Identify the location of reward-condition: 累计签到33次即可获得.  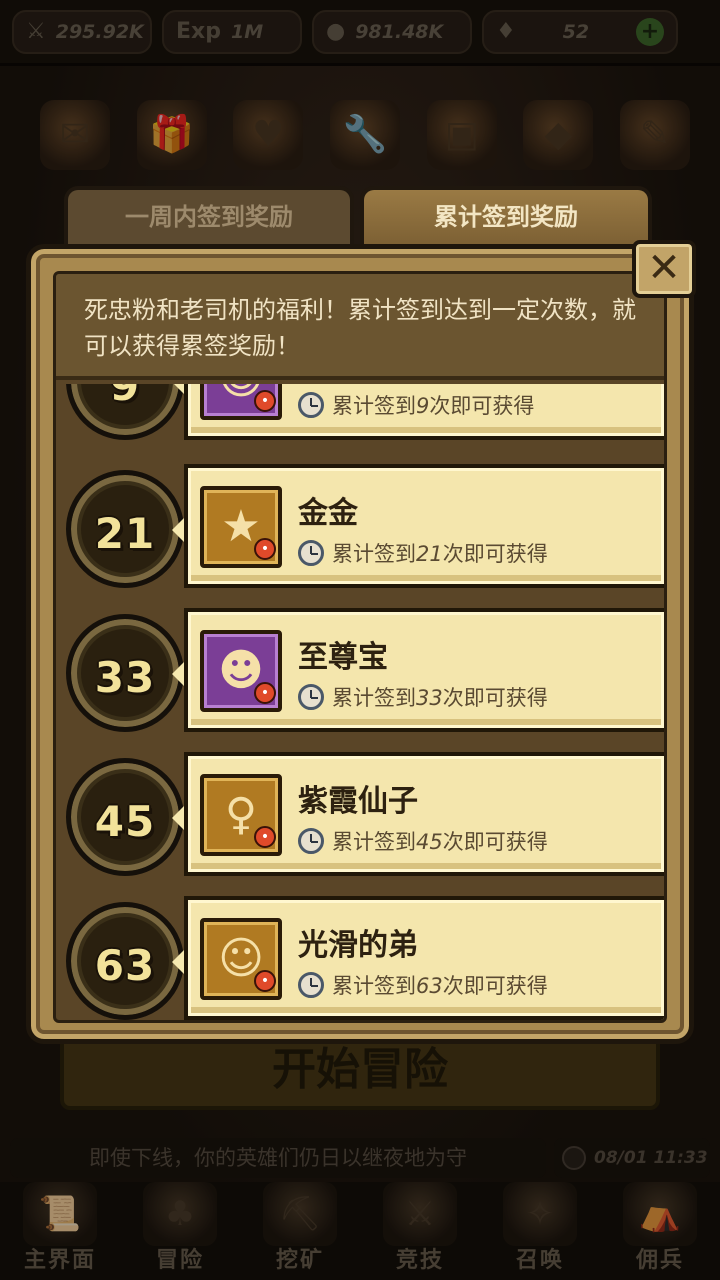
(423, 697).